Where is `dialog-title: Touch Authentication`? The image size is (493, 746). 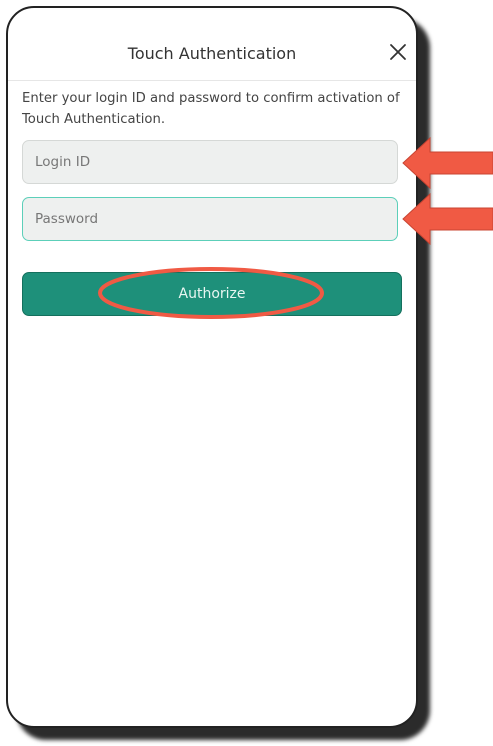
dialog-title: Touch Authentication is located at coordinates (212, 53).